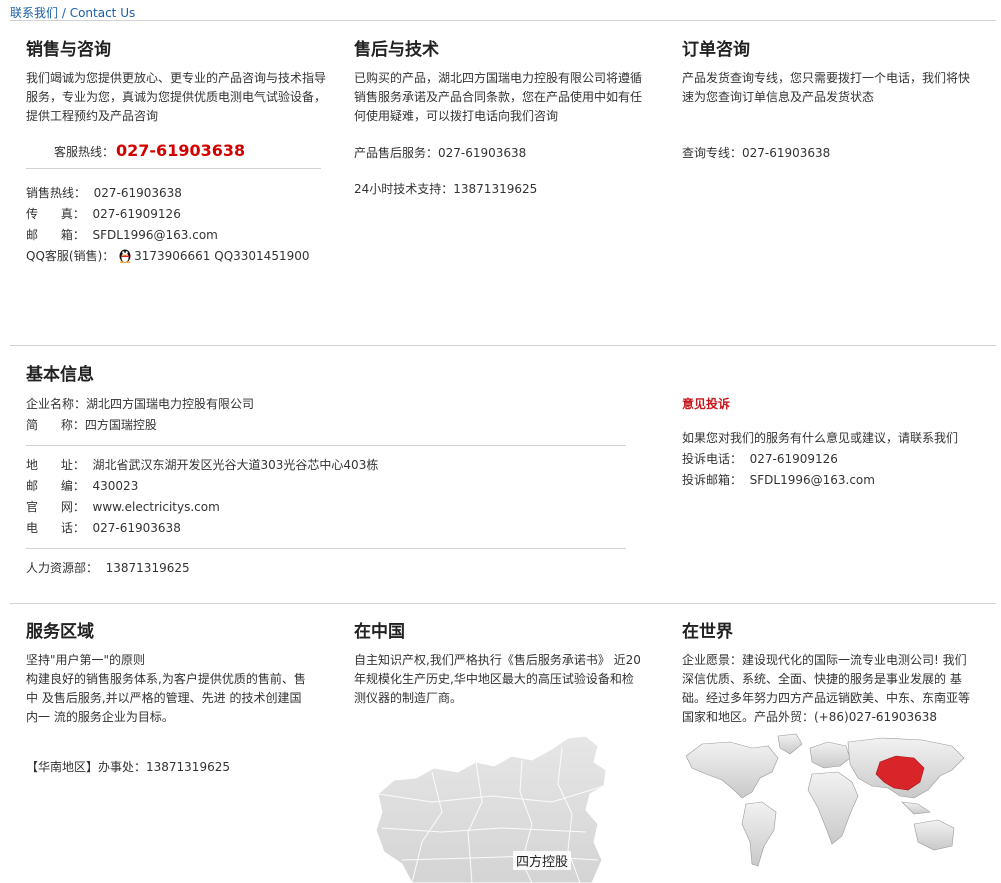 The image size is (1001, 883). Describe the element at coordinates (84, 152) in the screenshot. I see `hotline-label: 客服热线：` at that location.